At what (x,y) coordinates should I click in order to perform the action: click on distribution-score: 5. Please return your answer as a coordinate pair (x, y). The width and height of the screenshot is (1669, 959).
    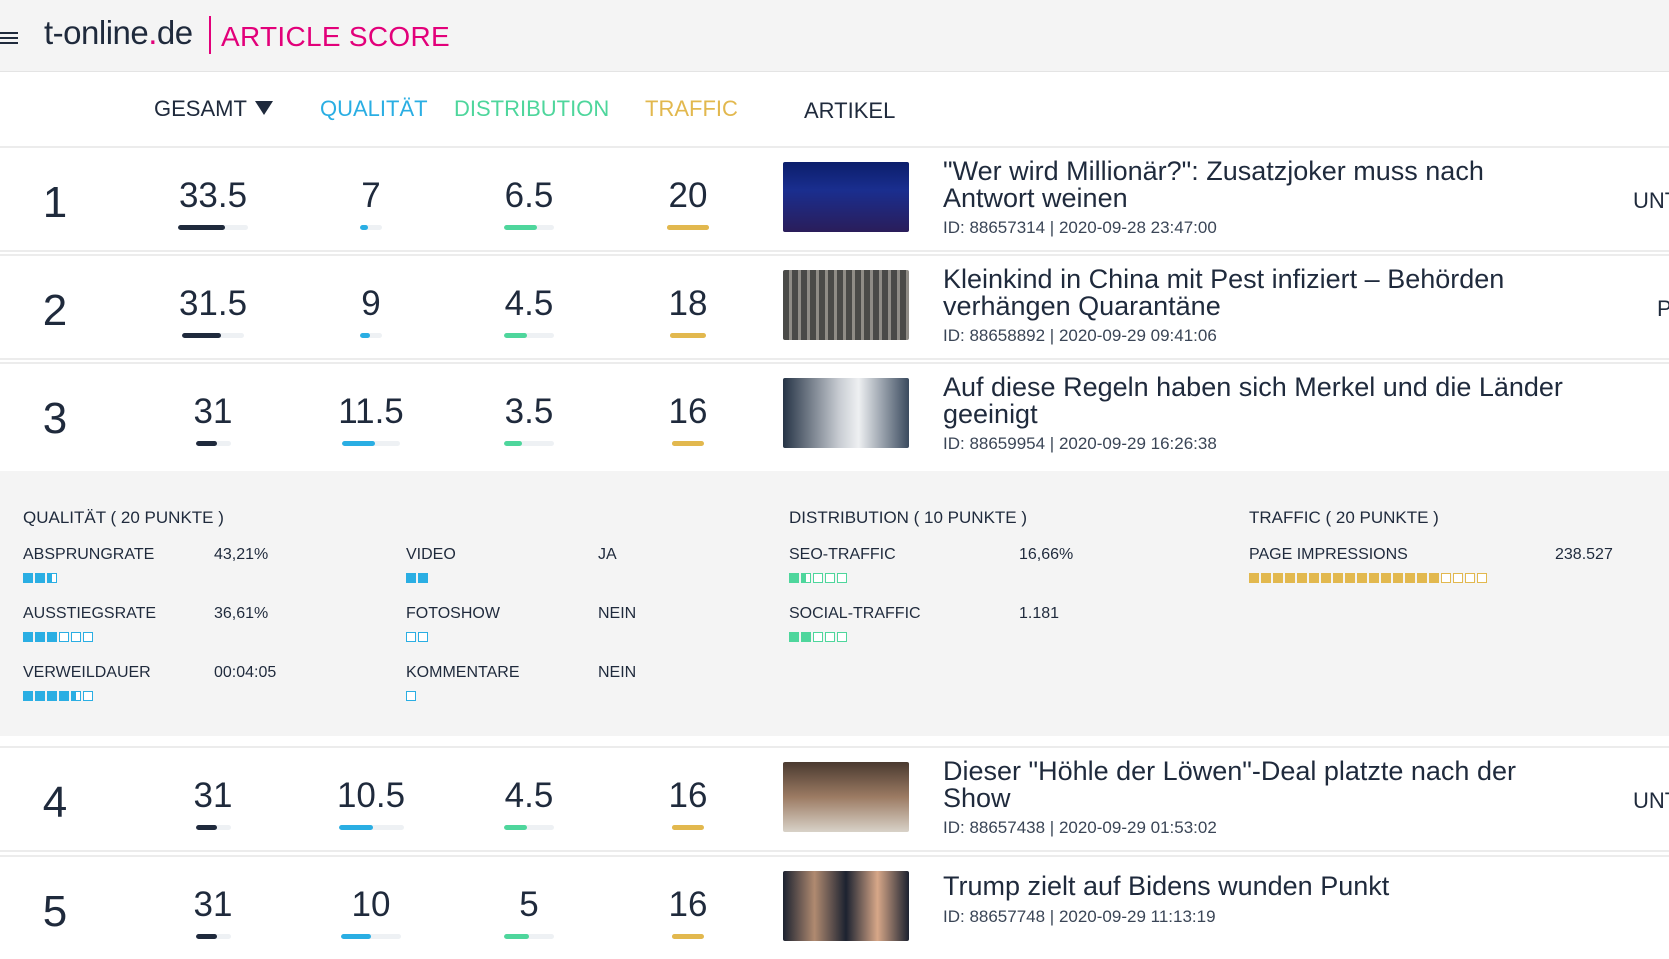
    Looking at the image, I should click on (529, 904).